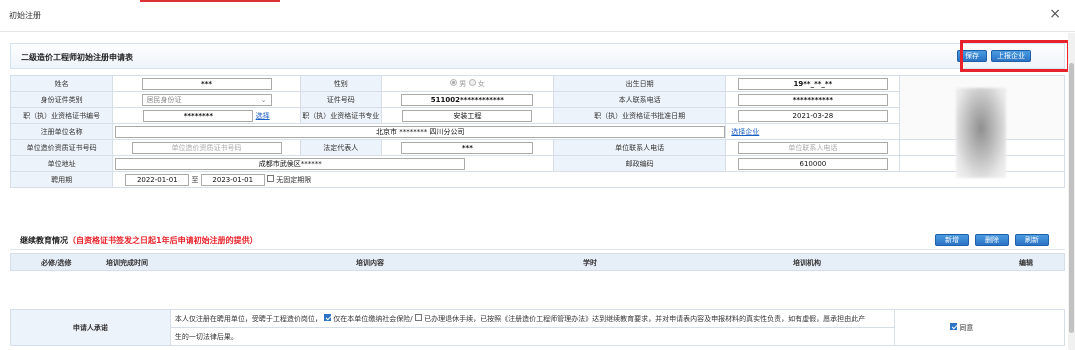 This screenshot has width=1075, height=350. What do you see at coordinates (294, 179) in the screenshot?
I see `no-fixed-term-label: 无固定期限` at bounding box center [294, 179].